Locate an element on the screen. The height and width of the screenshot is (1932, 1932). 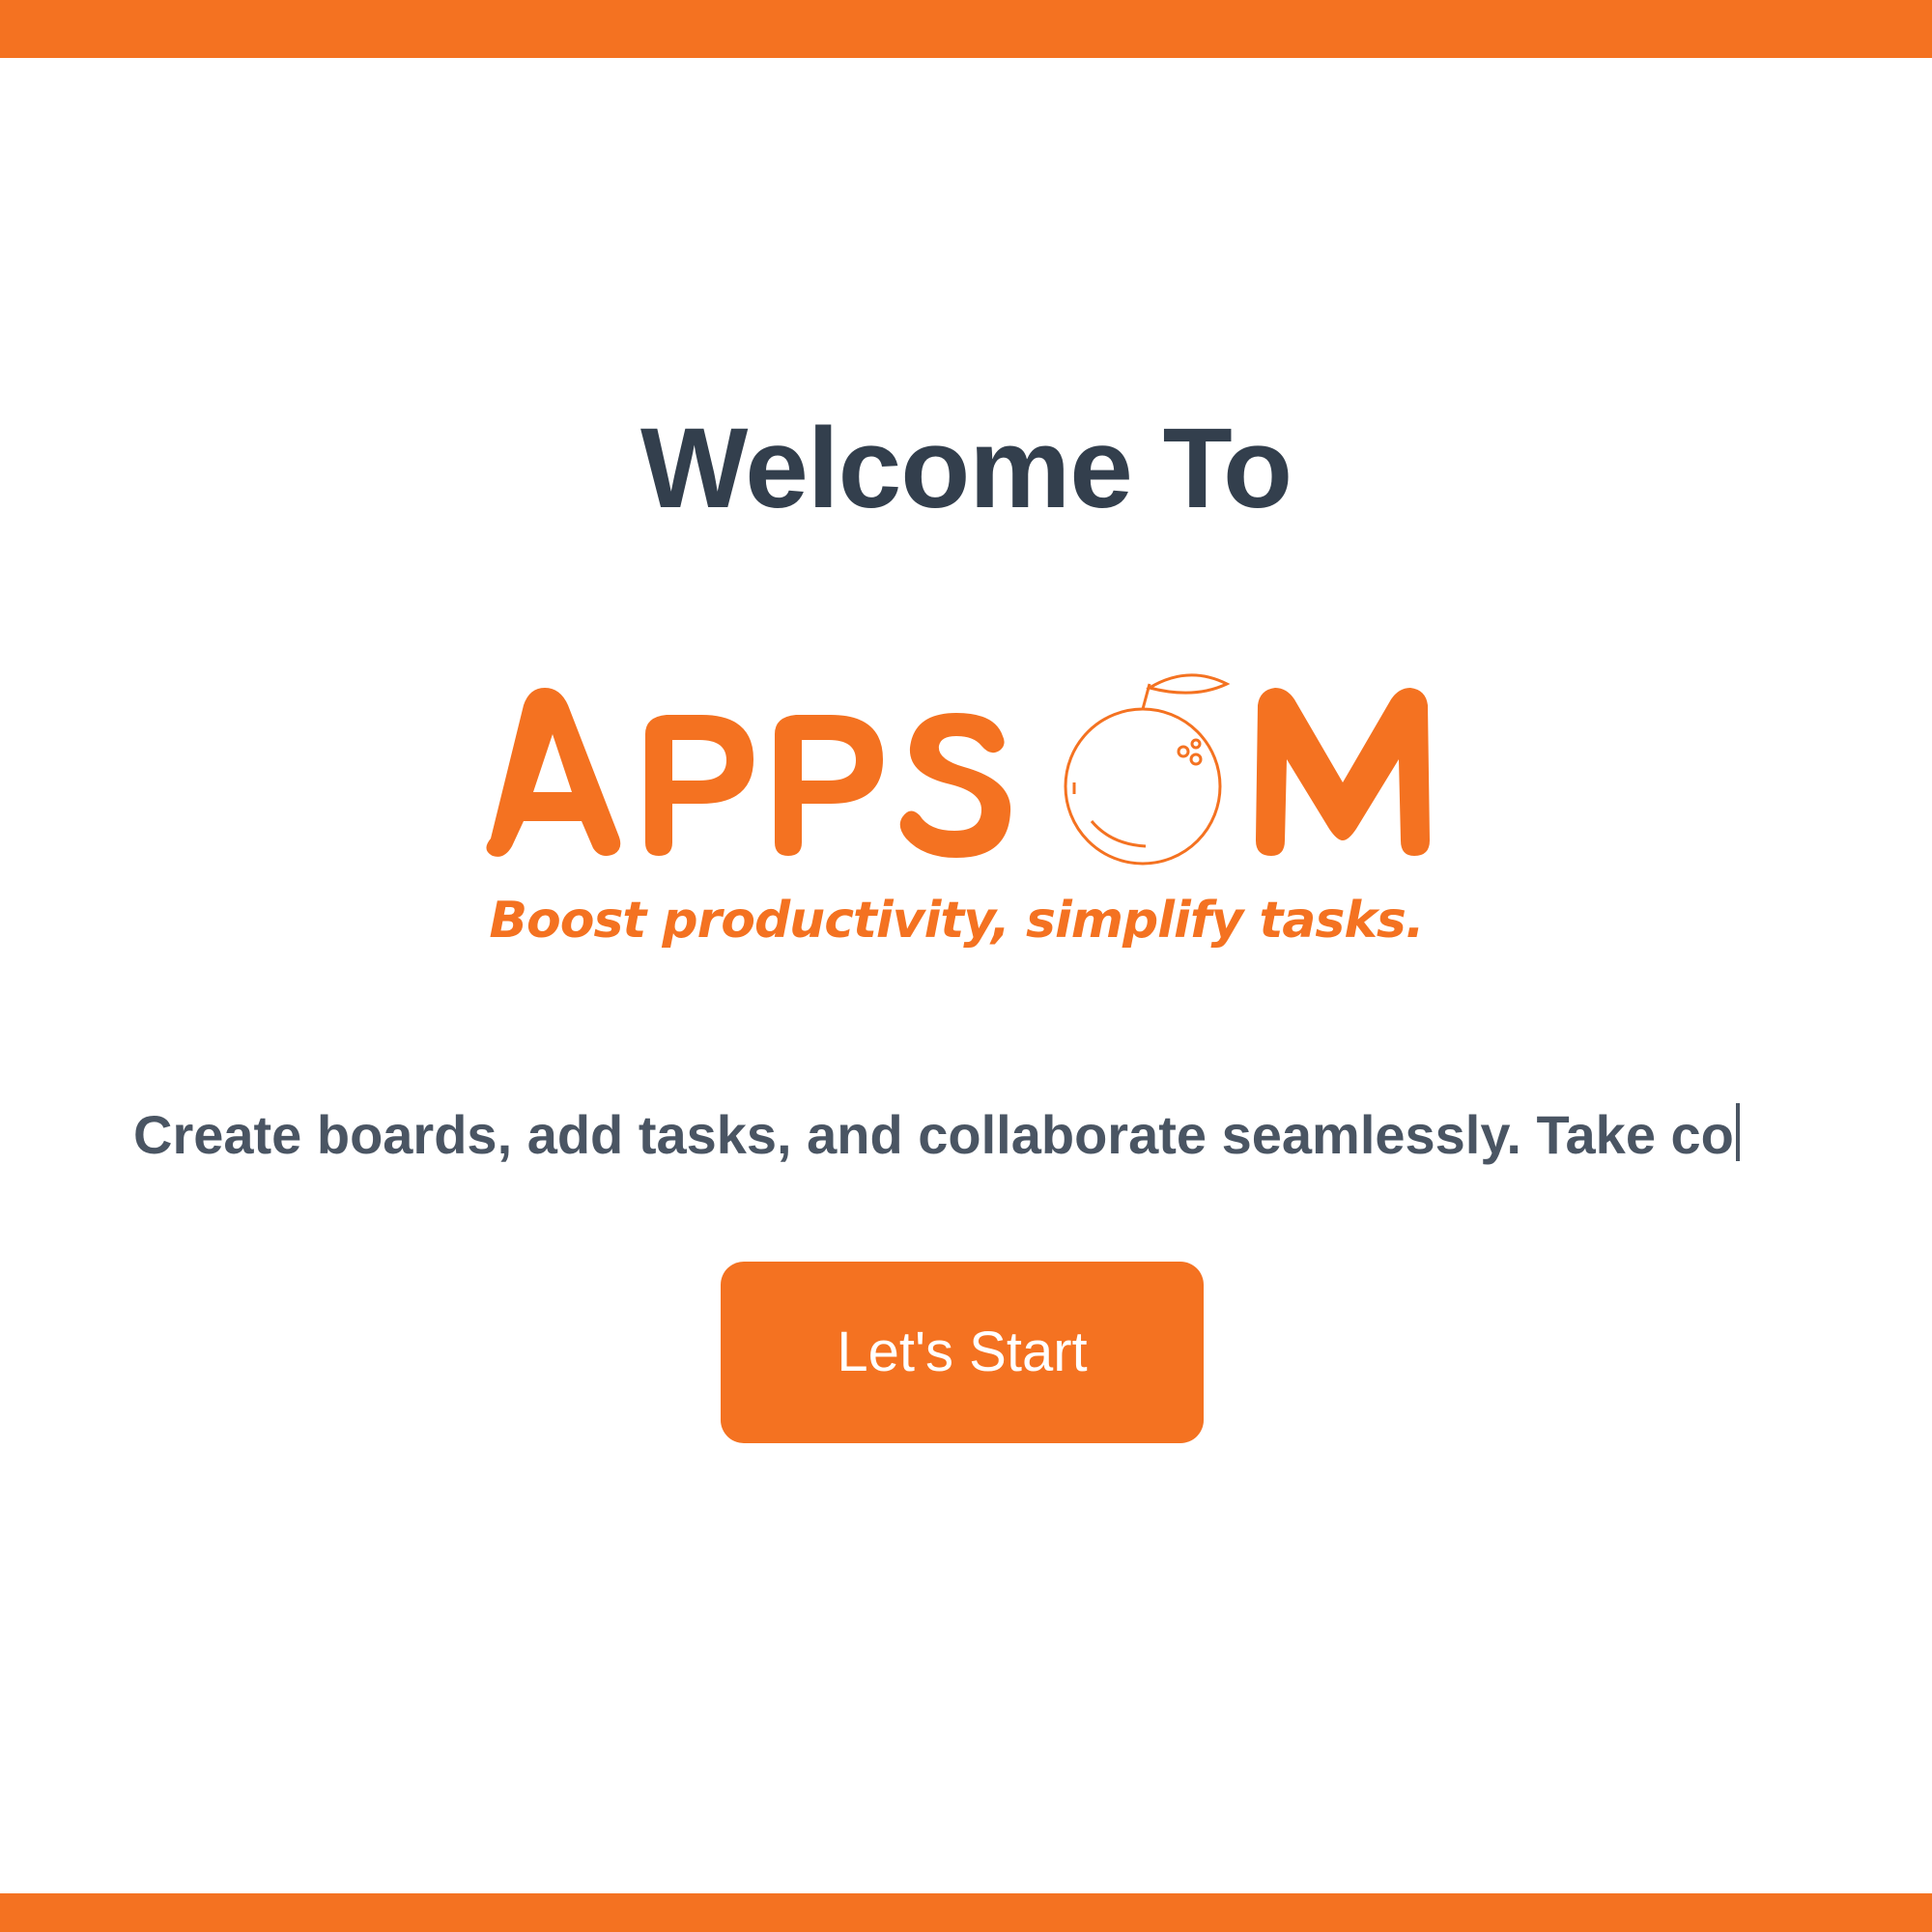
logo-tagline: Boost productivity, simplify tasks. is located at coordinates (956, 921).